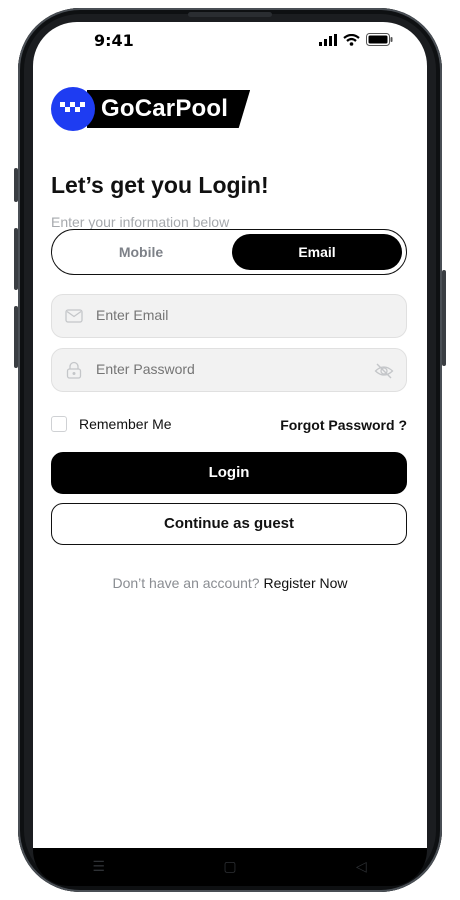  Describe the element at coordinates (328, 39) in the screenshot. I see `signal-icon` at that location.